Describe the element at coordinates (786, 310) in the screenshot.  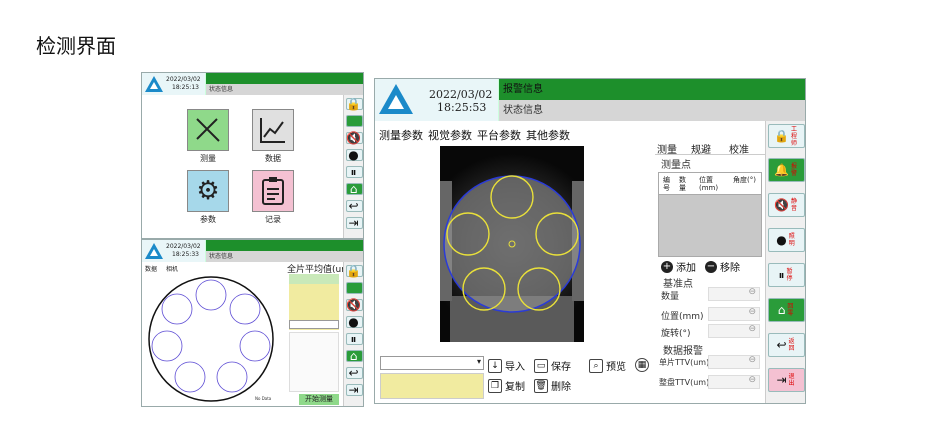
I see `side-btn-home: ⌂ 回零` at that location.